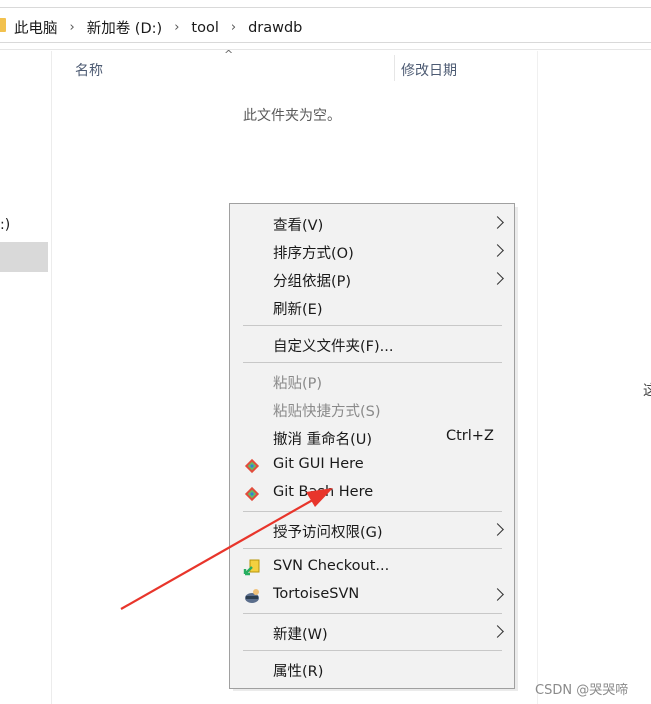 This screenshot has width=651, height=704. Describe the element at coordinates (582, 690) in the screenshot. I see `watermark: CSDN @哭哭啼` at that location.